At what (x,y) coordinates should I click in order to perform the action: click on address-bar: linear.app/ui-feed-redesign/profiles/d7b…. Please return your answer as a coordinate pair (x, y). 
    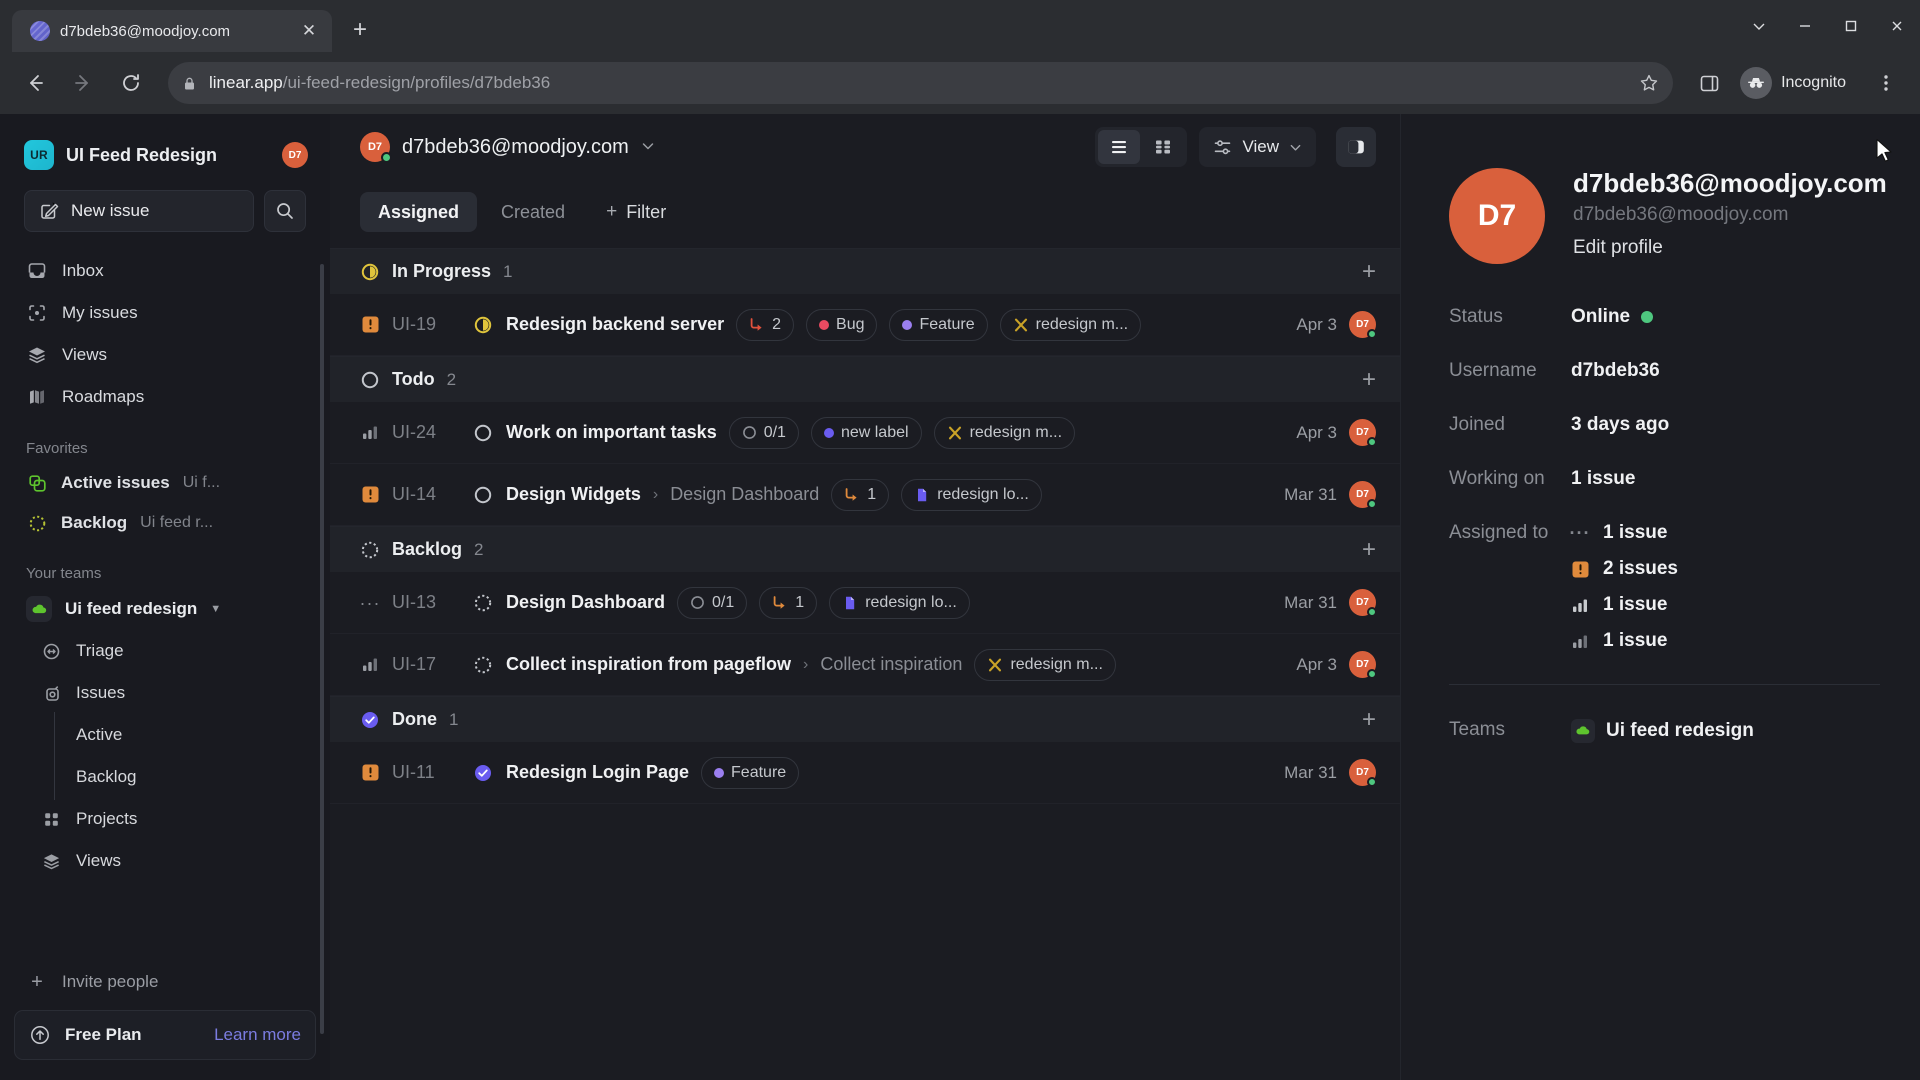
    Looking at the image, I should click on (921, 83).